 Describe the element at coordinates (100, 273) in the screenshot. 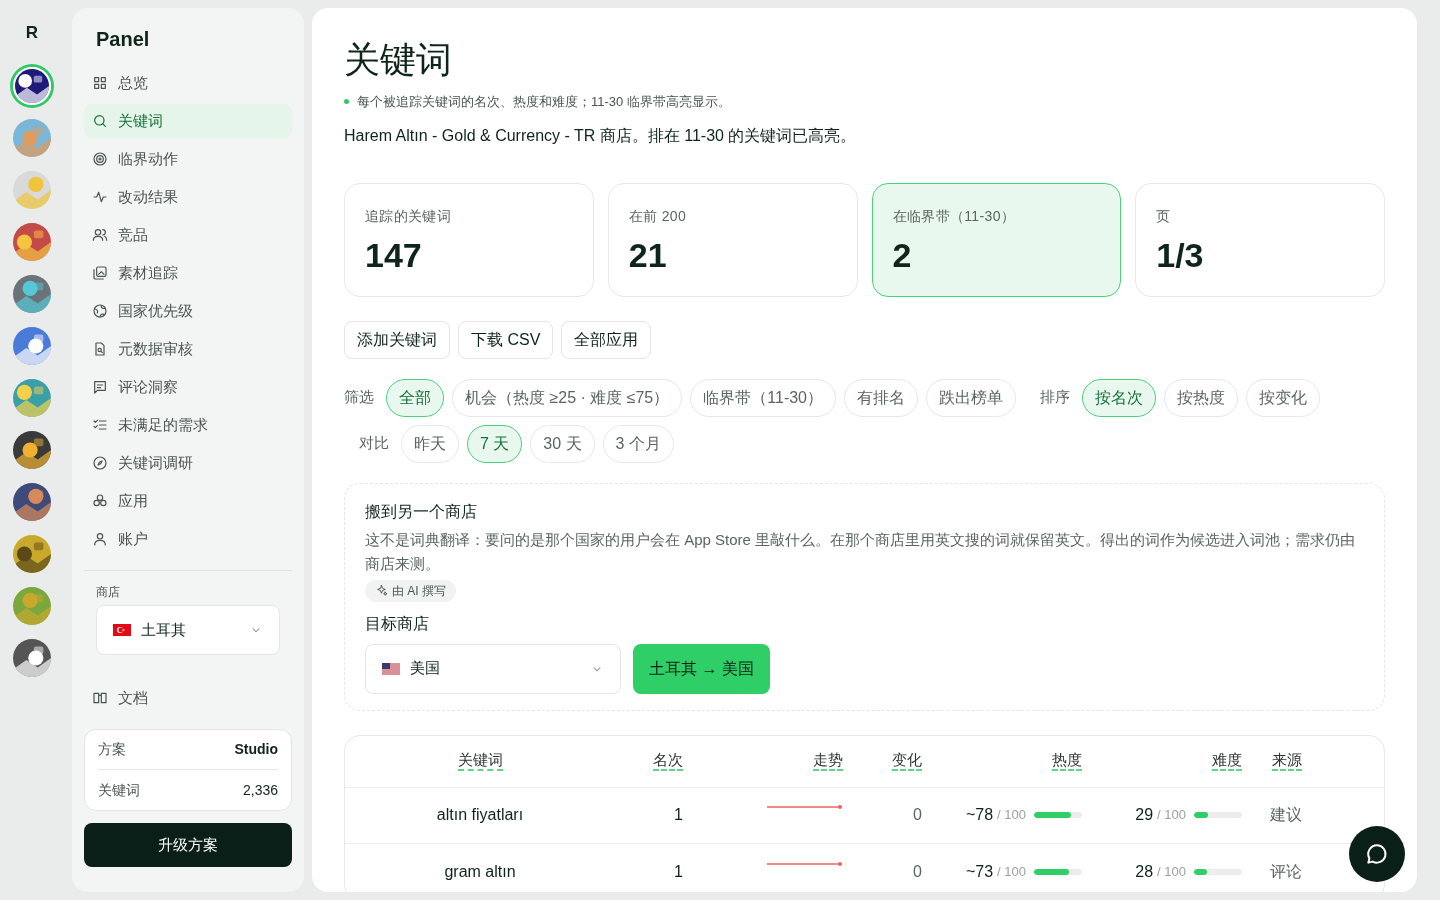

I see `images-icon` at that location.